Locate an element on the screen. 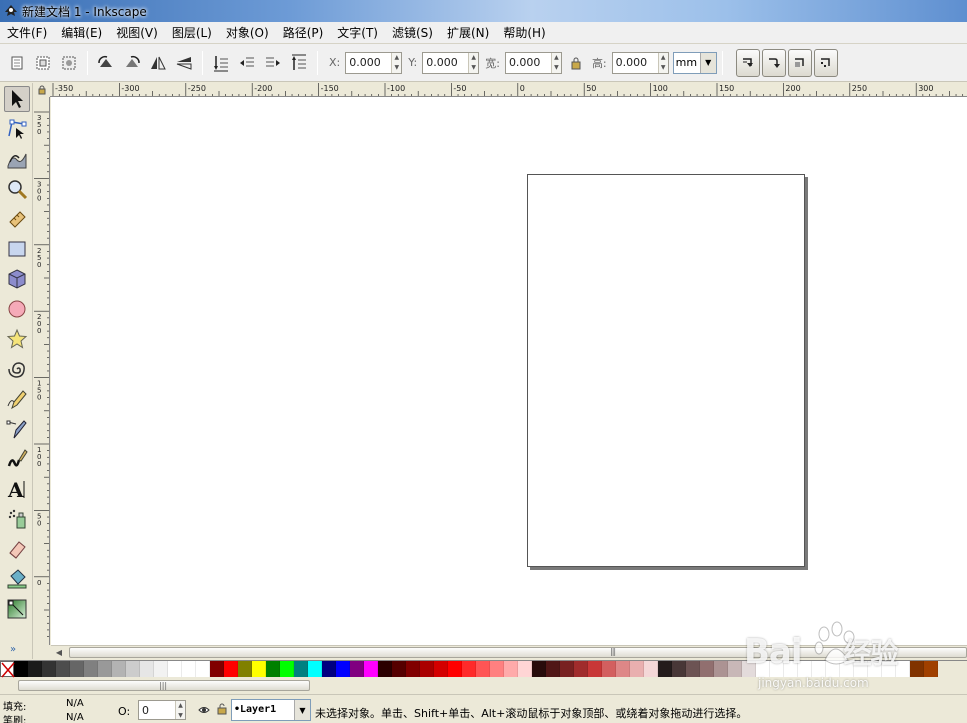  width-spinbox: ▲▼ is located at coordinates (533, 62).